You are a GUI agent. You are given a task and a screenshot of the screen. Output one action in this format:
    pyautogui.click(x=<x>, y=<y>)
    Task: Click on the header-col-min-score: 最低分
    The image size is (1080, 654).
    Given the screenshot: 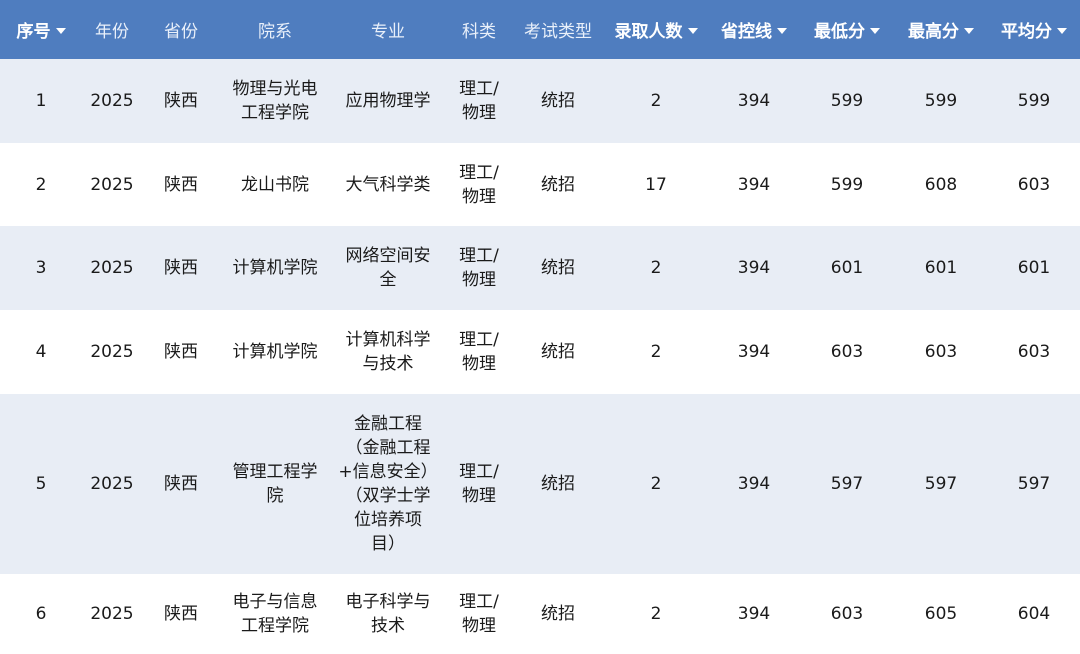 What is the action you would take?
    pyautogui.click(x=847, y=29)
    